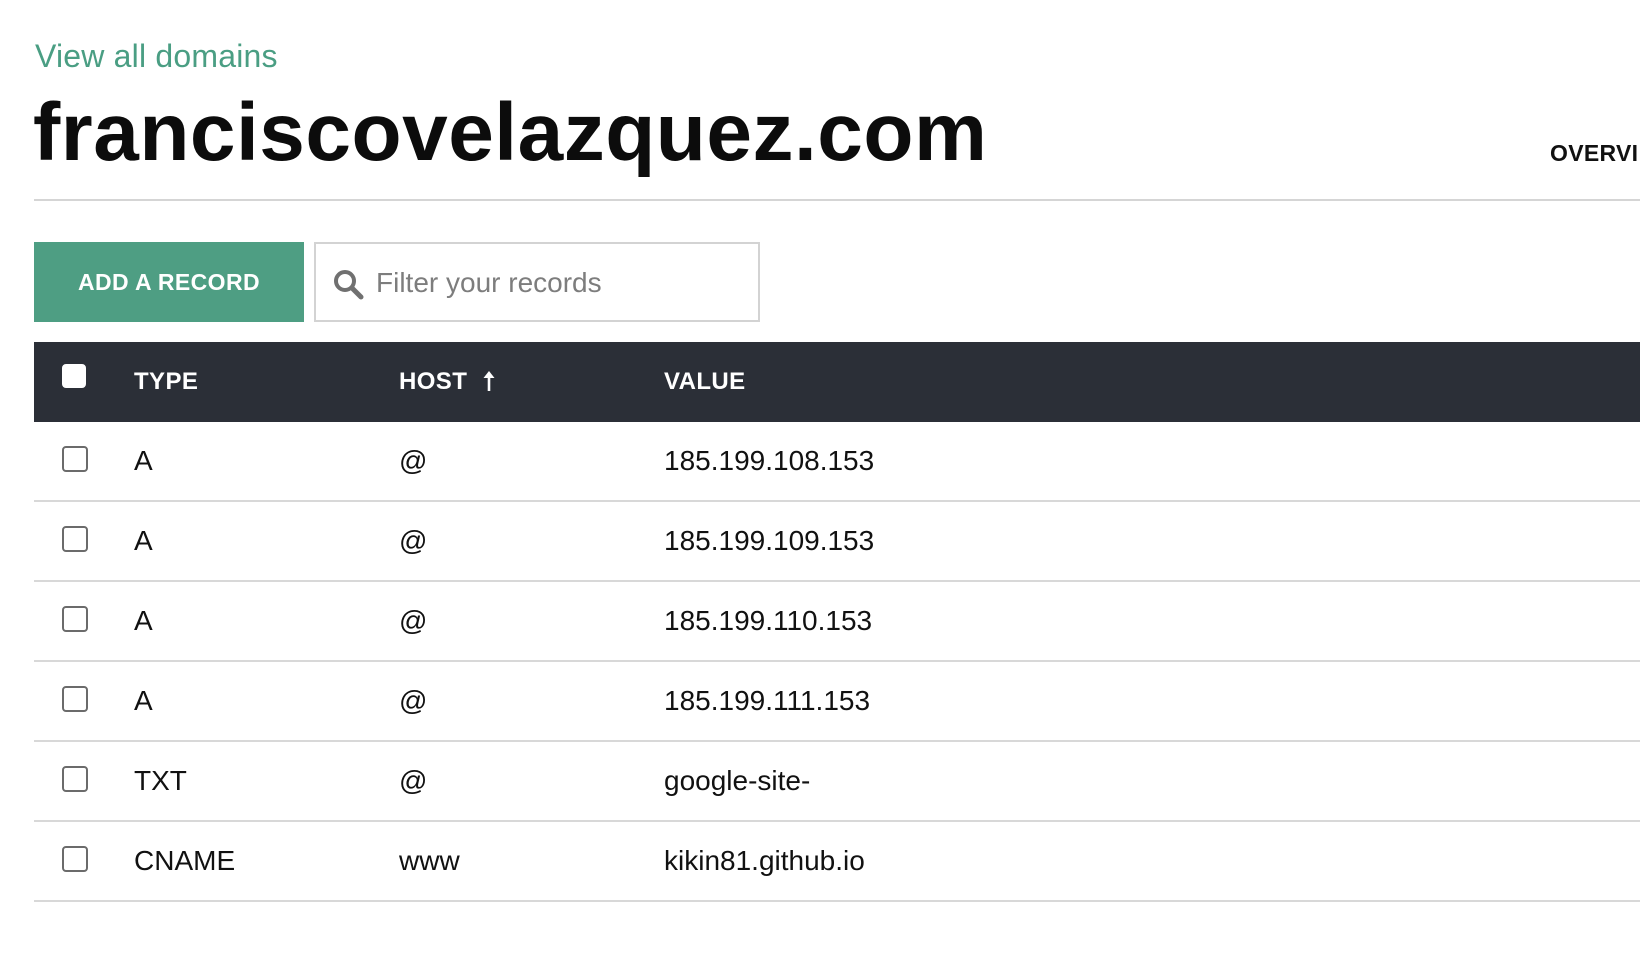  I want to click on record-host-cell: www, so click(429, 860).